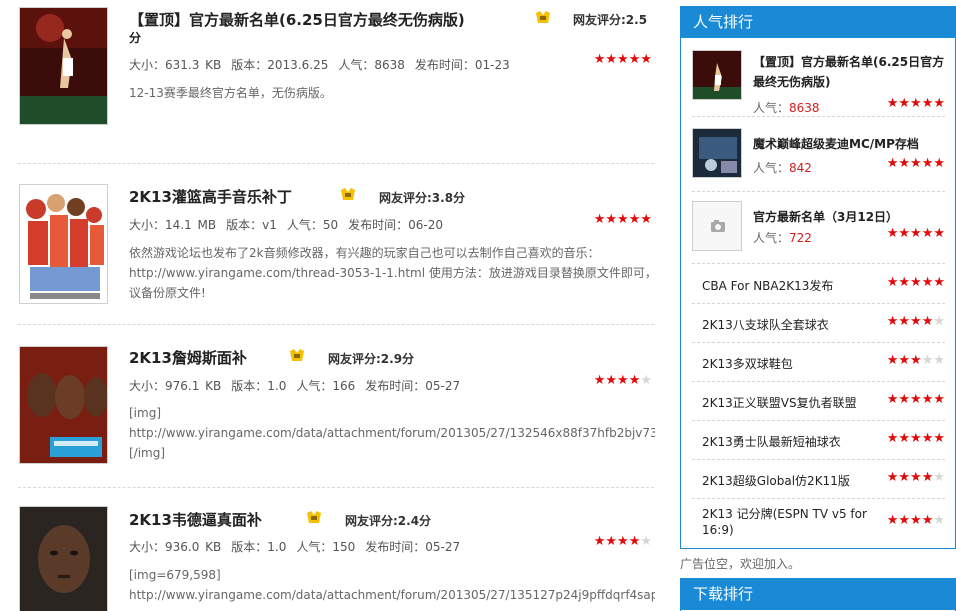 The image size is (956, 611). Describe the element at coordinates (371, 359) in the screenshot. I see `rating-label: 网友评分:2.9分` at that location.